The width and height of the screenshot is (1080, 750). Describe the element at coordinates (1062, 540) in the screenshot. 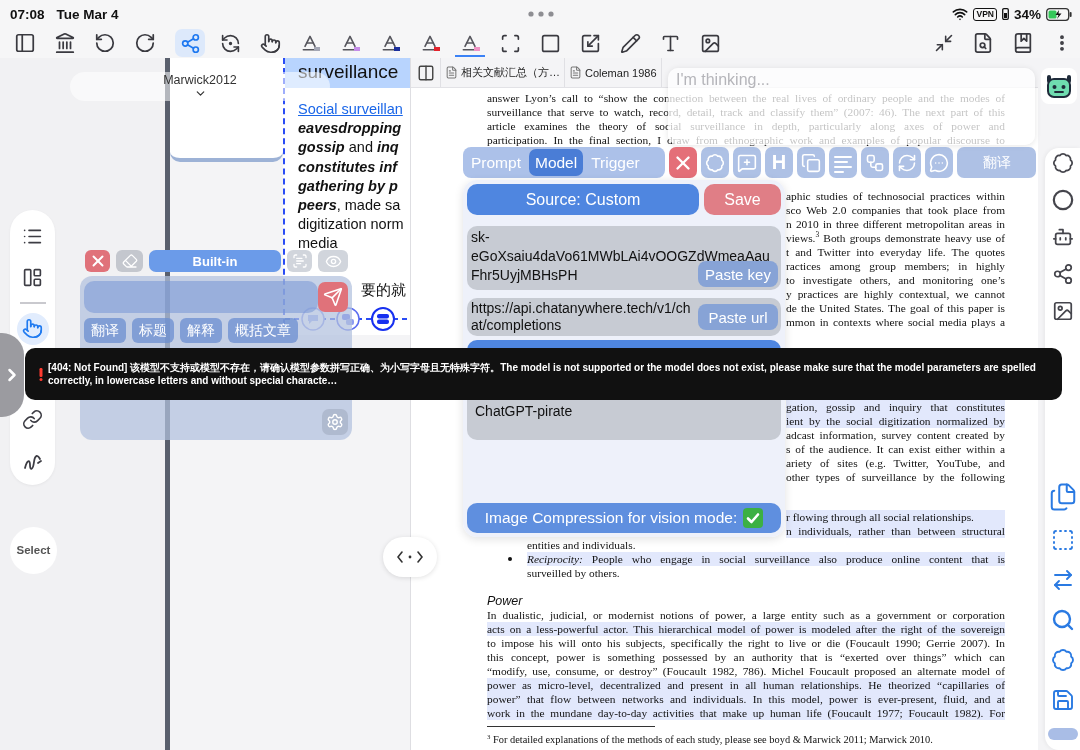

I see `dashed-square-icon` at that location.